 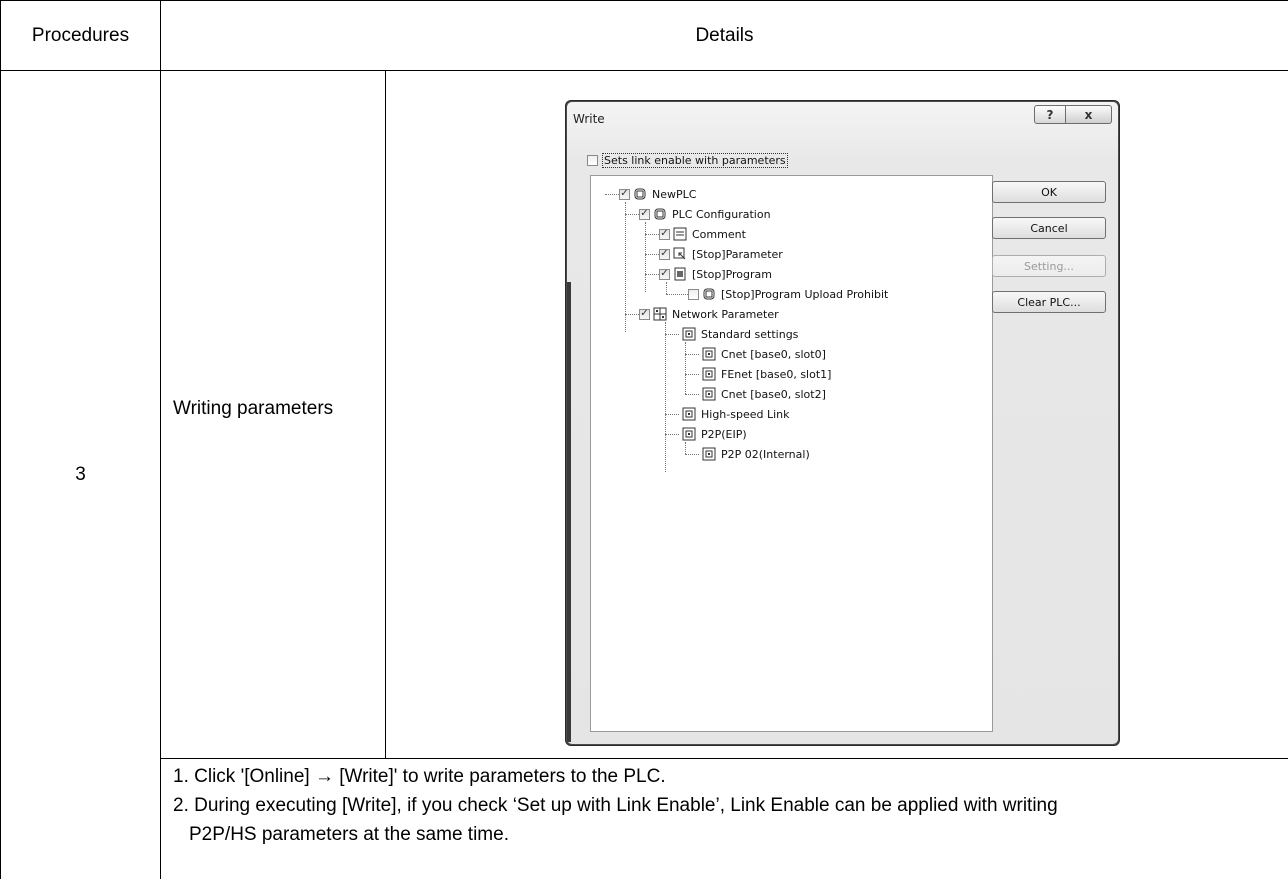 I want to click on note-2-continued: P2P/HS parameters at the same time., so click(x=349, y=834).